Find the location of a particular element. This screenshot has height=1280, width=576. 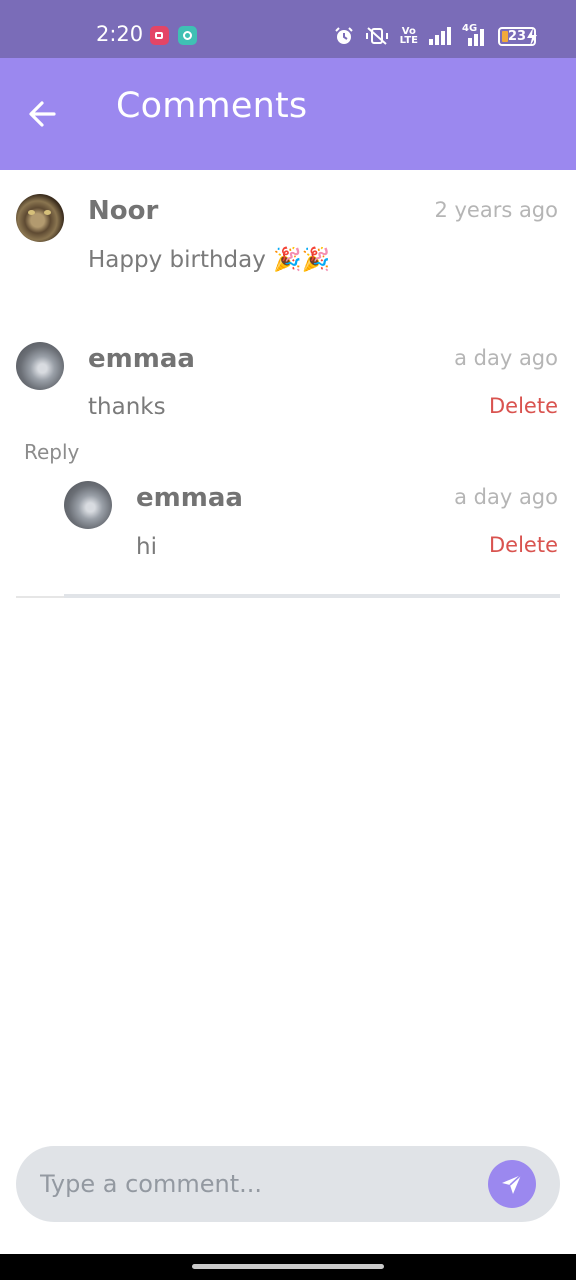

network-4g-signal-icon: 4G is located at coordinates (475, 35).